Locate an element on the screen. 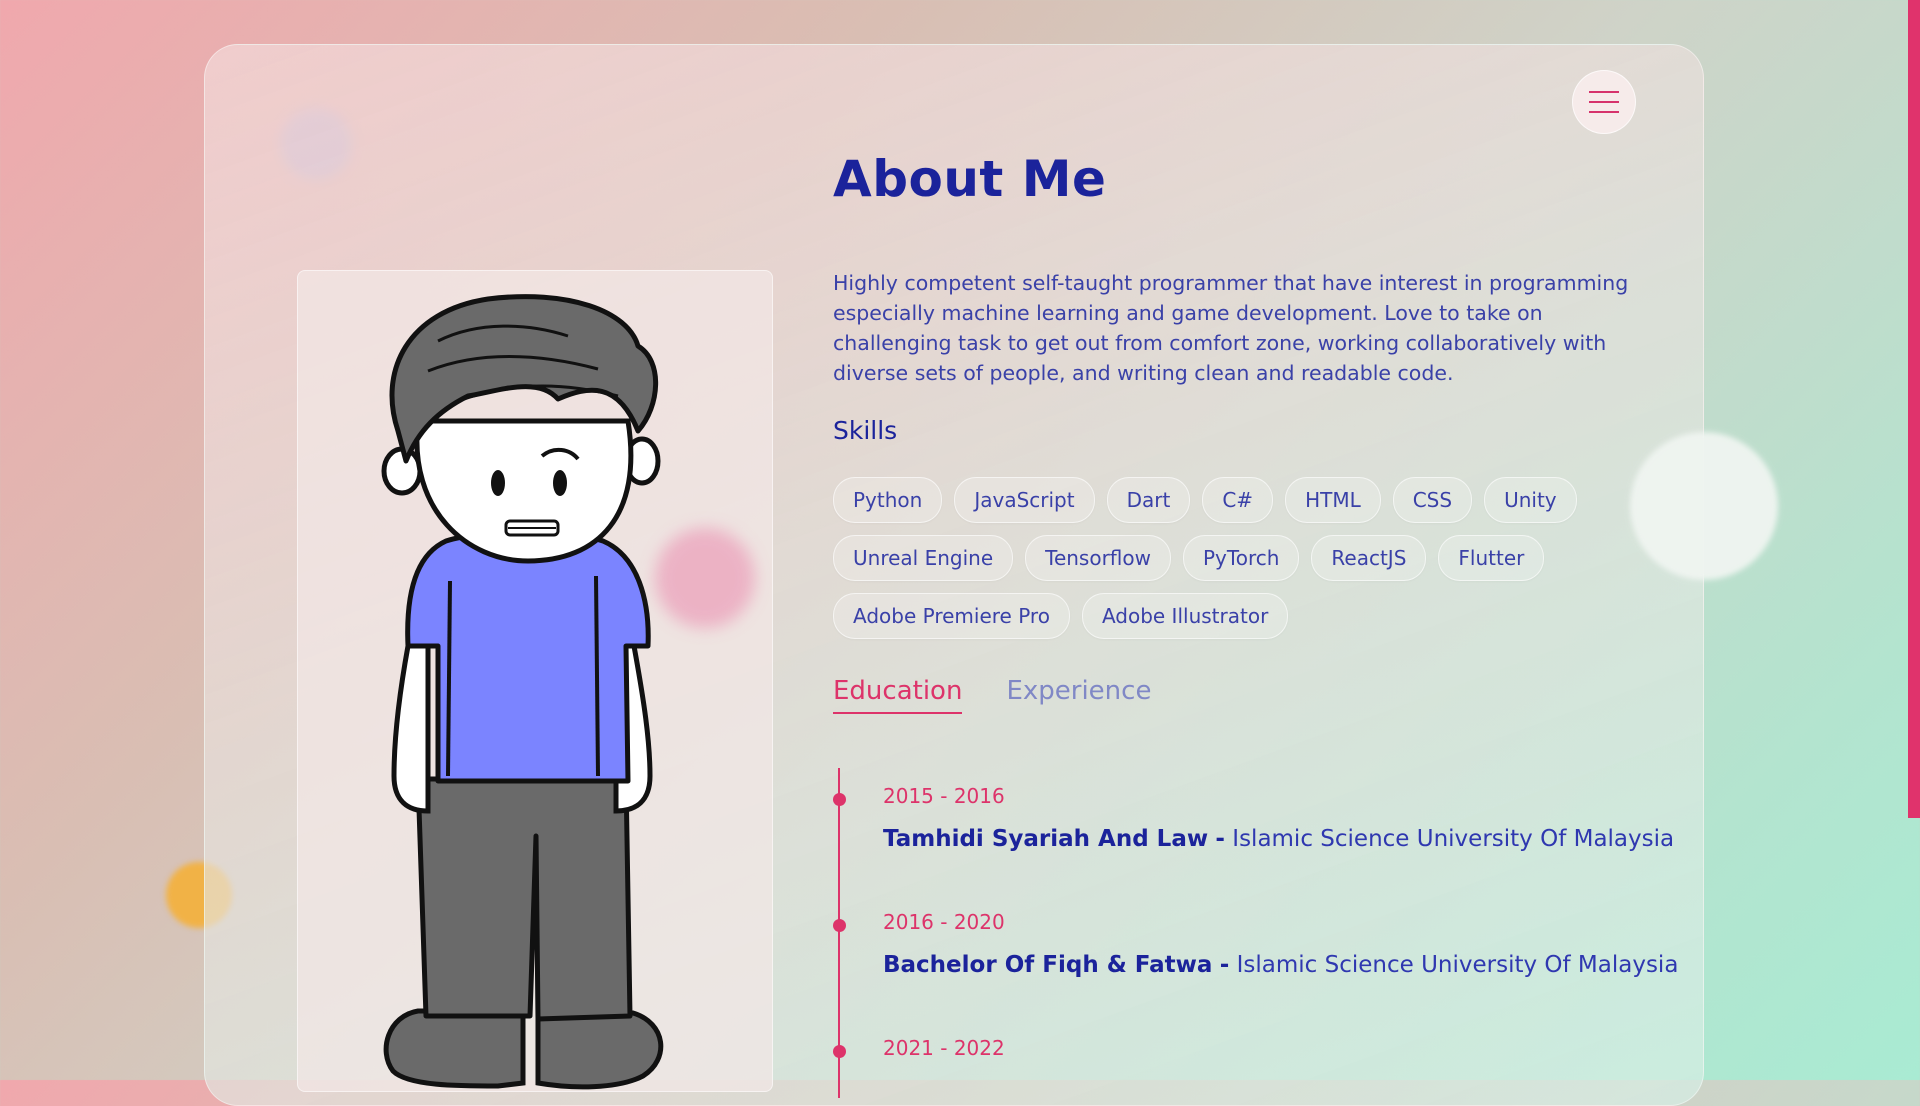  skill-chip: Python is located at coordinates (888, 500).